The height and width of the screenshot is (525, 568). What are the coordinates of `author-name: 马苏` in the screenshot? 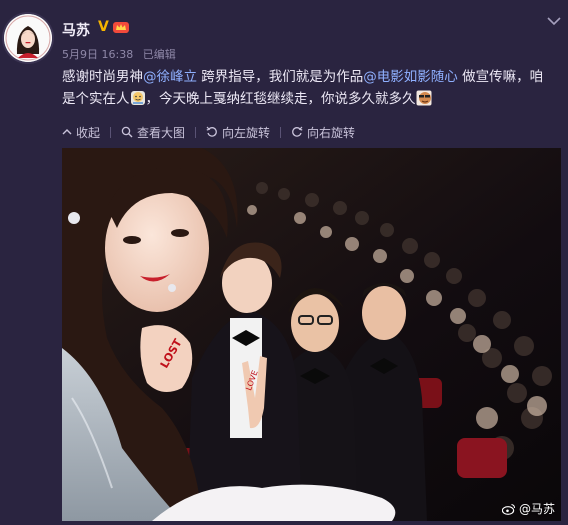 It's located at (76, 30).